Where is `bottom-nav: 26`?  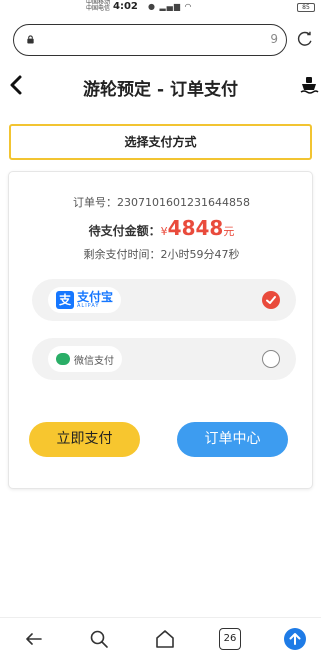 bottom-nav: 26 is located at coordinates (160, 638).